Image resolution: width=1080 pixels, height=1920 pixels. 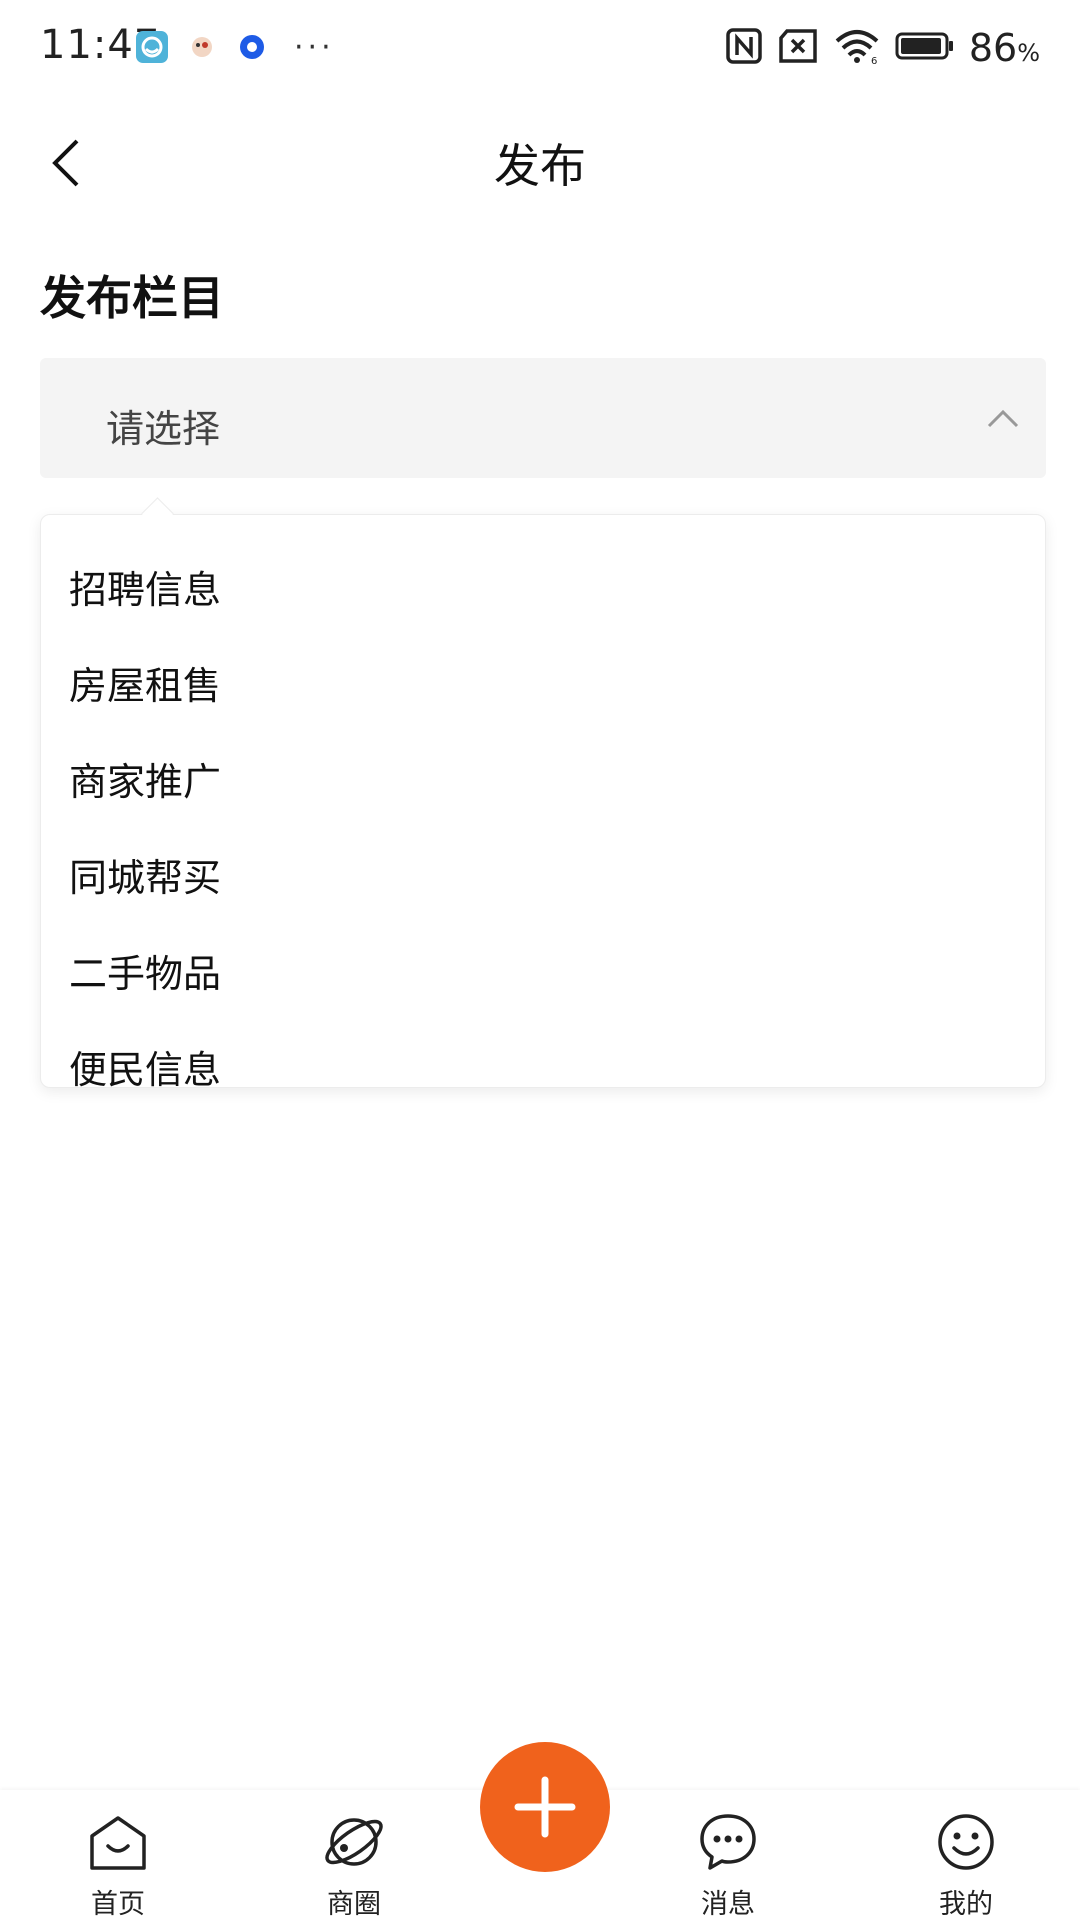 I want to click on battery-level: 86%, so click(x=1004, y=48).